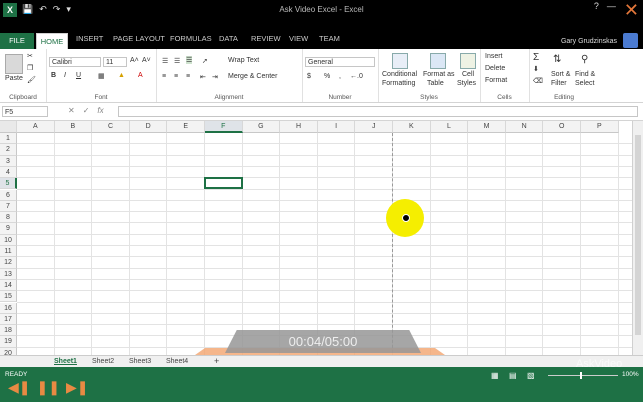 Image resolution: width=643 pixels, height=402 pixels. What do you see at coordinates (329, 38) in the screenshot?
I see `tab-team: TEAM` at bounding box center [329, 38].